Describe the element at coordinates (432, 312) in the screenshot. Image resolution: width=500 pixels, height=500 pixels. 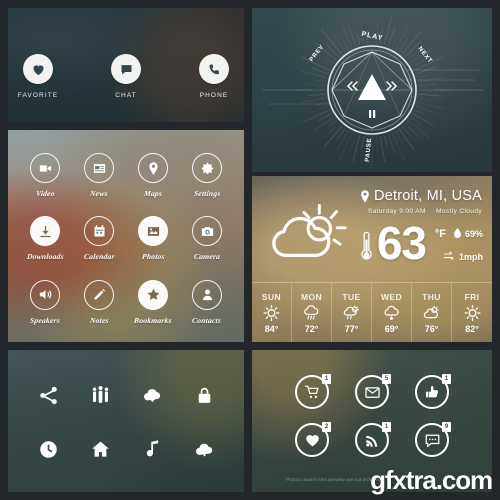
I see `forecast-day: THU 76°` at that location.